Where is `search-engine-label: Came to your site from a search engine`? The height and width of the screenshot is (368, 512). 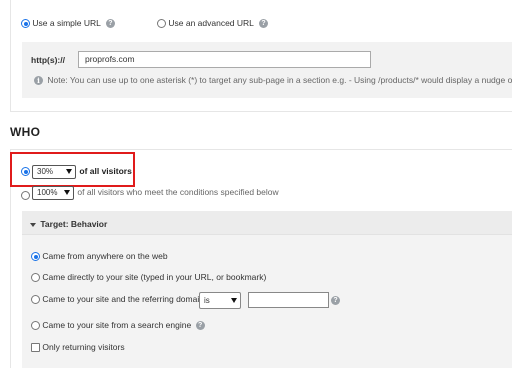
search-engine-label: Came to your site from a search engine is located at coordinates (117, 325).